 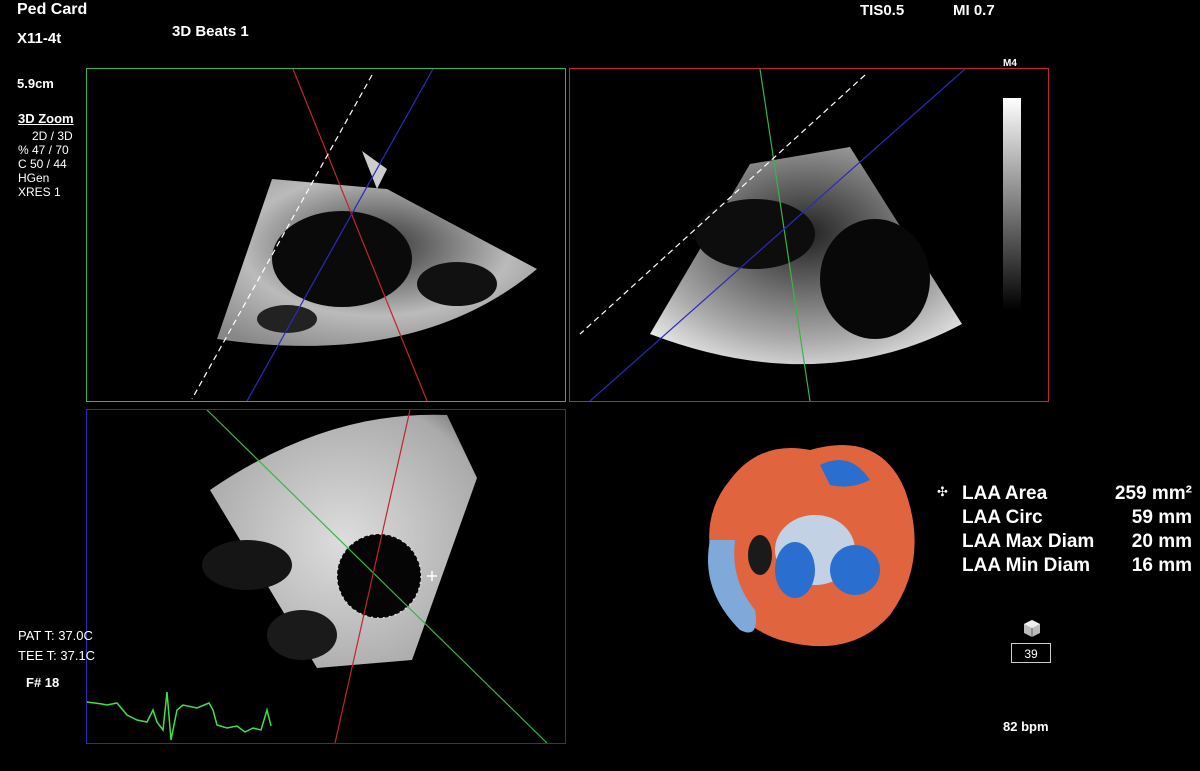 What do you see at coordinates (1028, 541) in the screenshot?
I see `measurement-label: LAA Max Diam` at bounding box center [1028, 541].